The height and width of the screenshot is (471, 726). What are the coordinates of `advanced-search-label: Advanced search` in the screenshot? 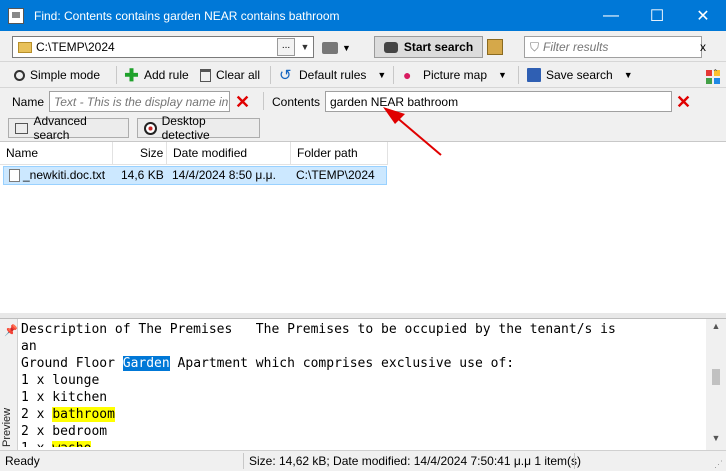 It's located at (60, 128).